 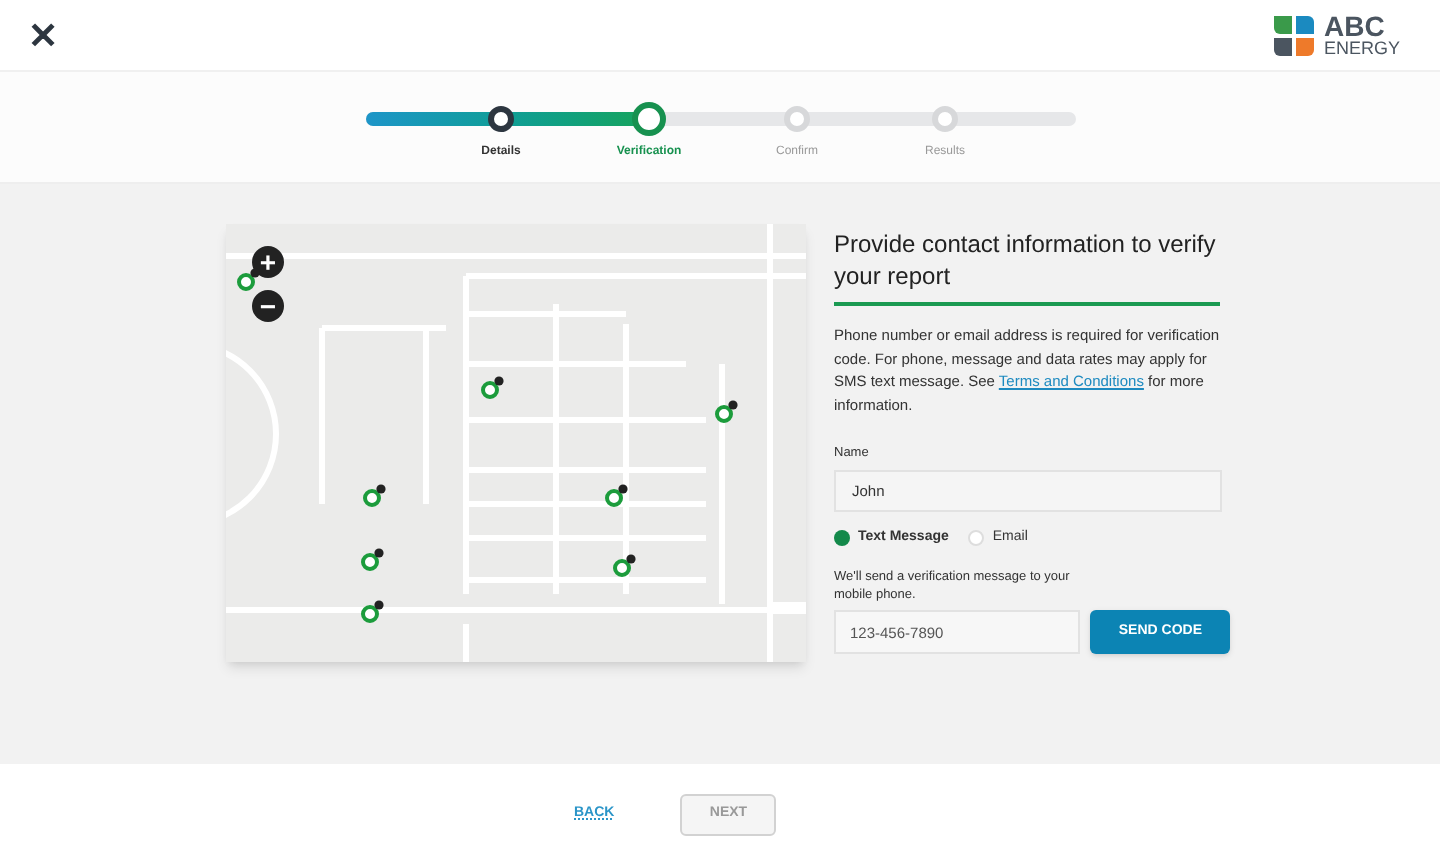 What do you see at coordinates (43, 35) in the screenshot?
I see `close-button: ✕` at bounding box center [43, 35].